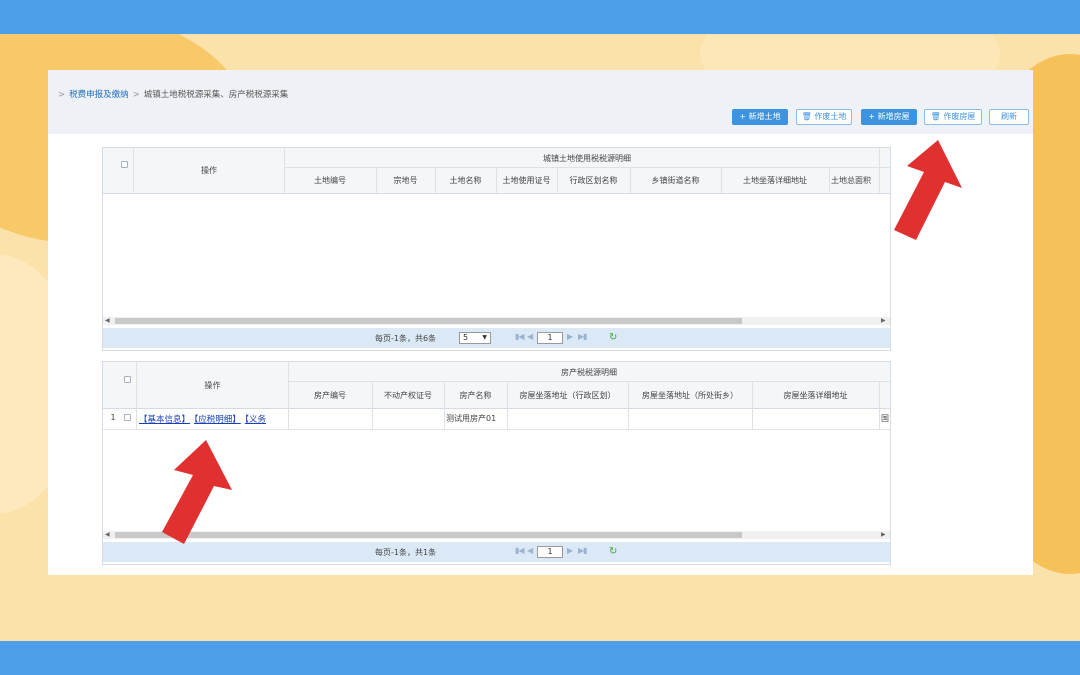 The height and width of the screenshot is (675, 1080). I want to click on row-actions: 【基本信息】 【应税明细】 【义务, so click(204, 419).